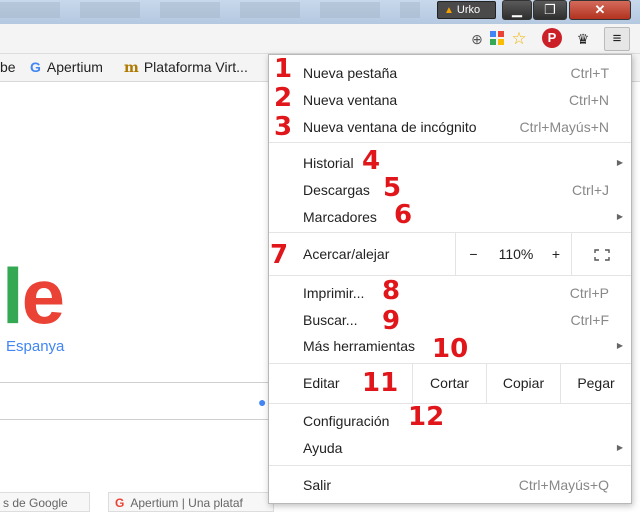 The image size is (640, 512). I want to click on fullscreen-button, so click(601, 254).